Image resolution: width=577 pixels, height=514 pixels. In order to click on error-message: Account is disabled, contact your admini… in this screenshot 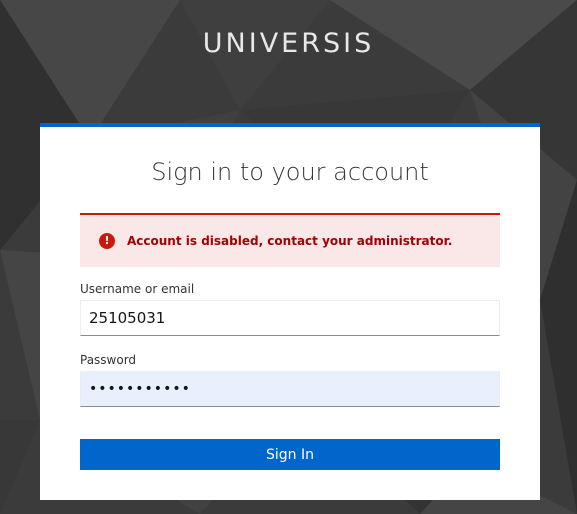, I will do `click(290, 241)`.